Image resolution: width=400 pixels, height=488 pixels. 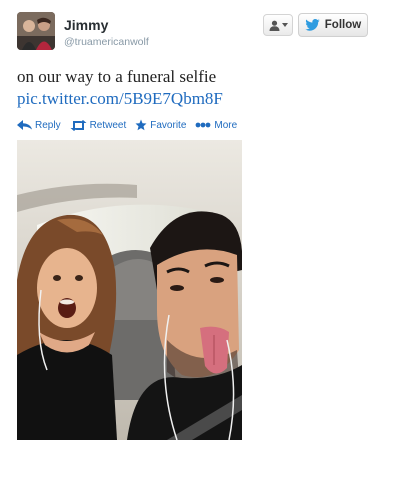 I want to click on twitter-bird-icon, so click(x=312, y=25).